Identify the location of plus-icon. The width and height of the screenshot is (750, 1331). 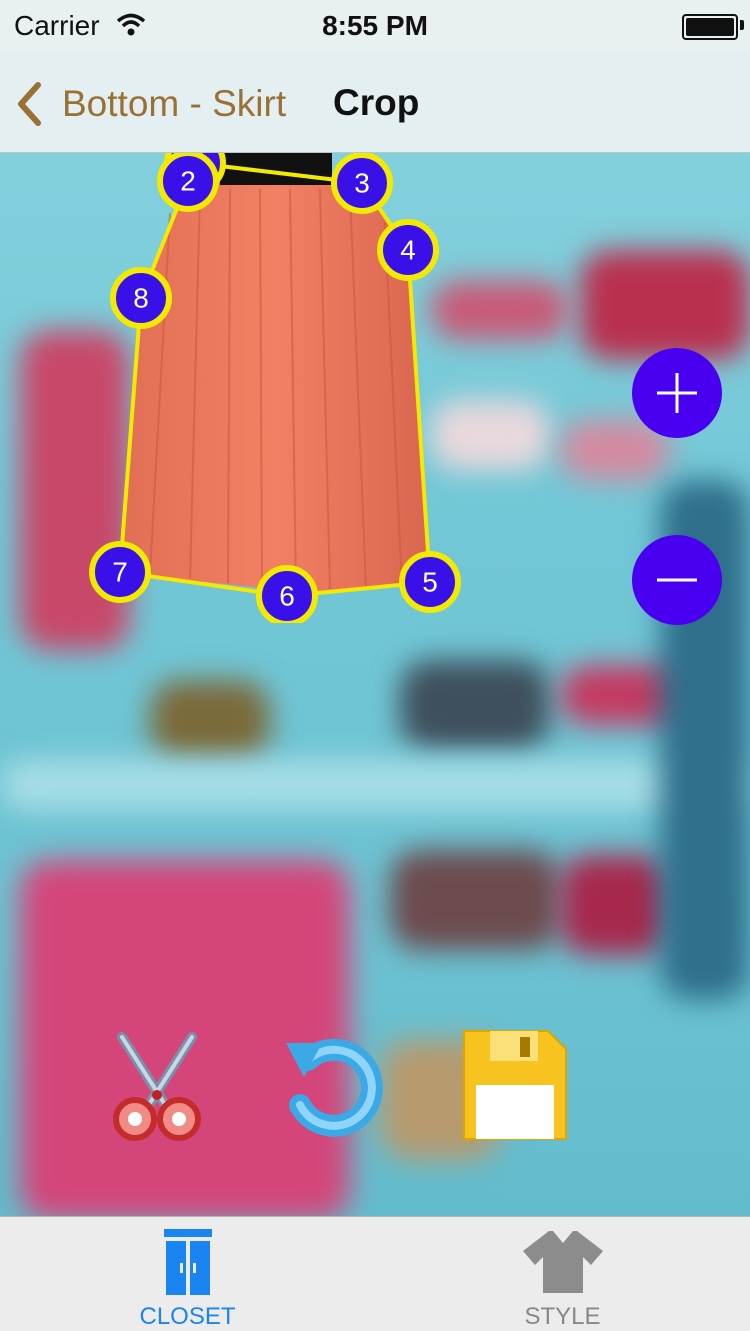
(677, 393).